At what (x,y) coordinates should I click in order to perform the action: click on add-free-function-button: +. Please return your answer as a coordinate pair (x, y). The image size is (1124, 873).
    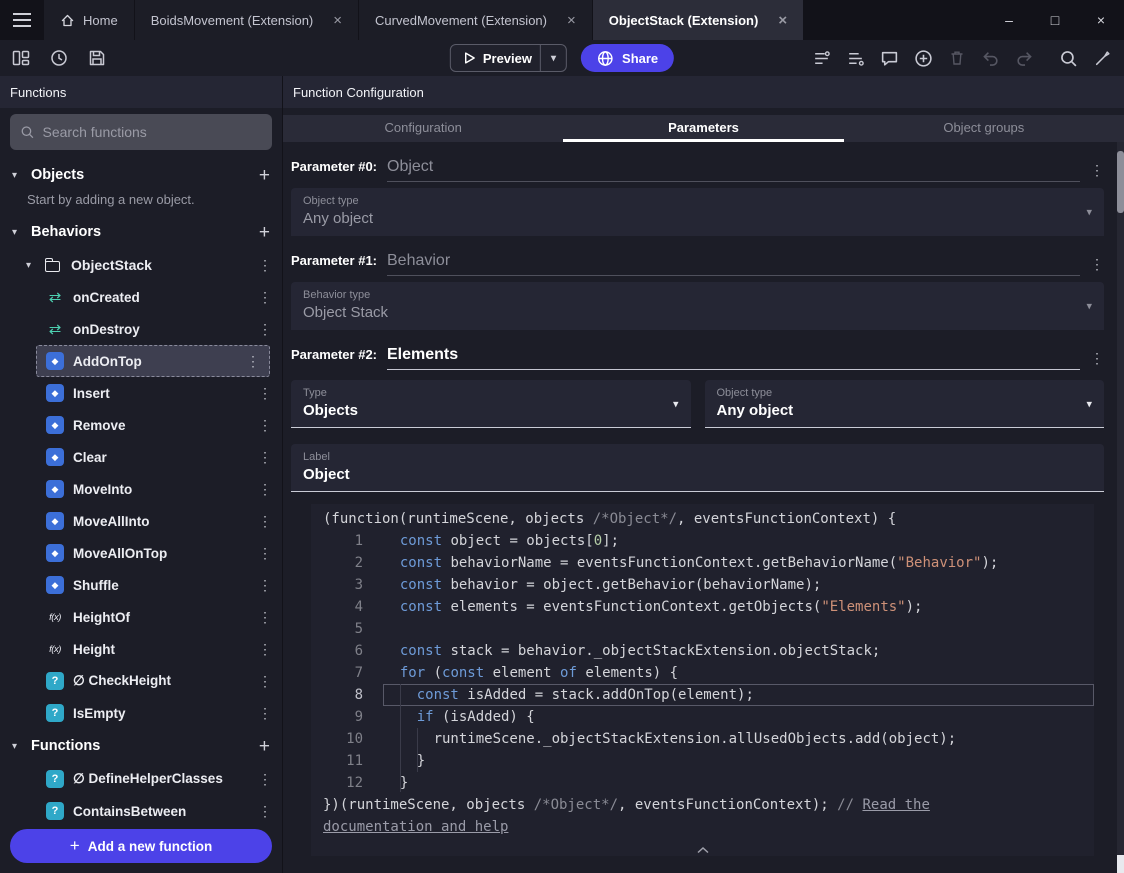
    Looking at the image, I should click on (264, 746).